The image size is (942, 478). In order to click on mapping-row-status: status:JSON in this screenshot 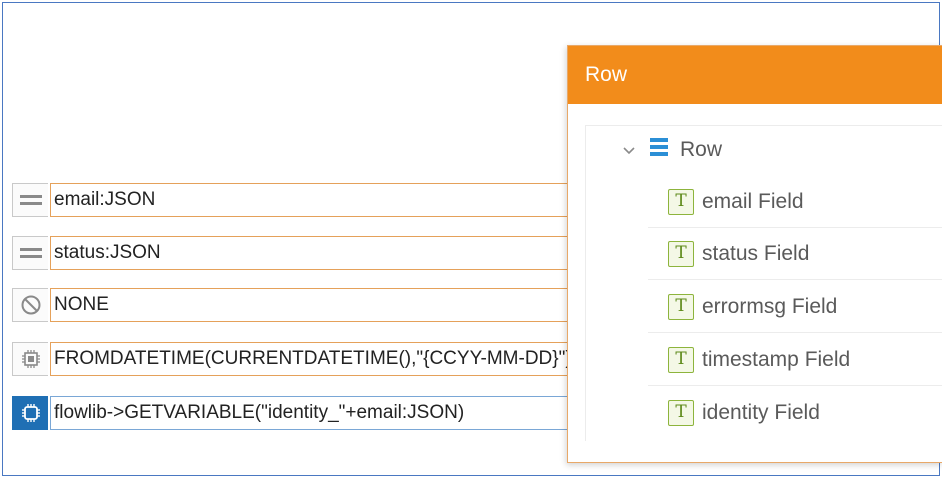, I will do `click(301, 253)`.